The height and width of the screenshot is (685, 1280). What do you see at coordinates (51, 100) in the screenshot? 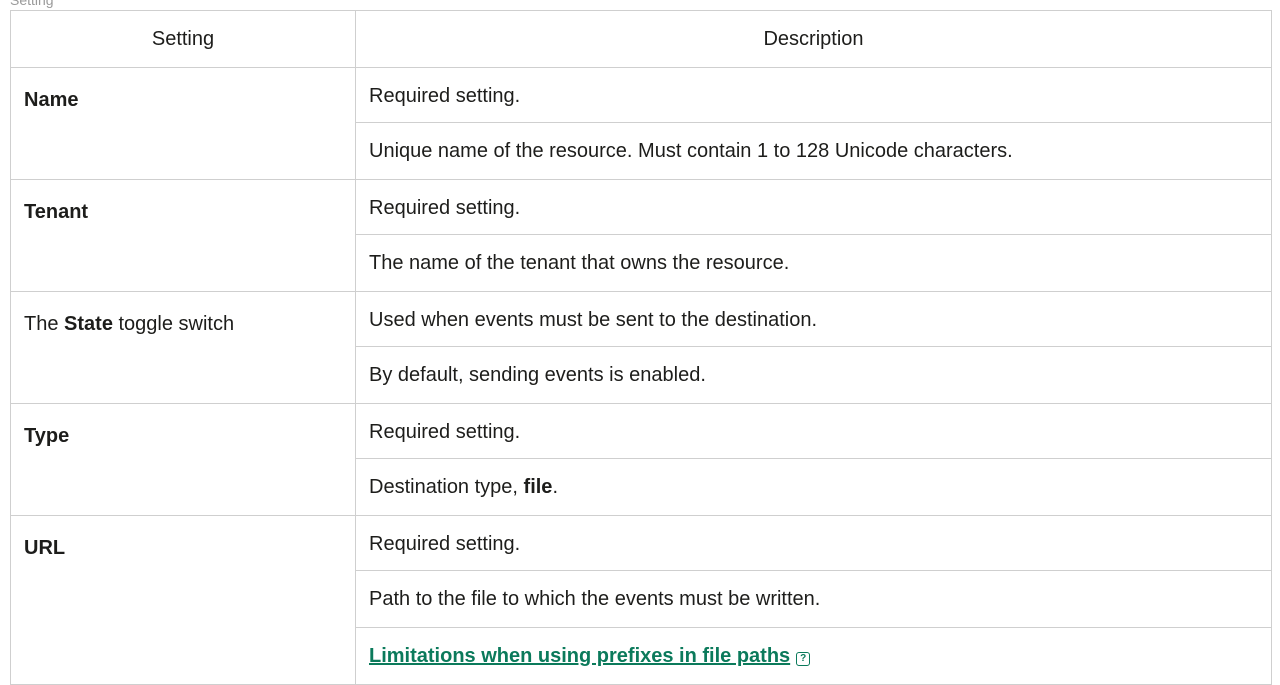
I see `setting-name: Name` at bounding box center [51, 100].